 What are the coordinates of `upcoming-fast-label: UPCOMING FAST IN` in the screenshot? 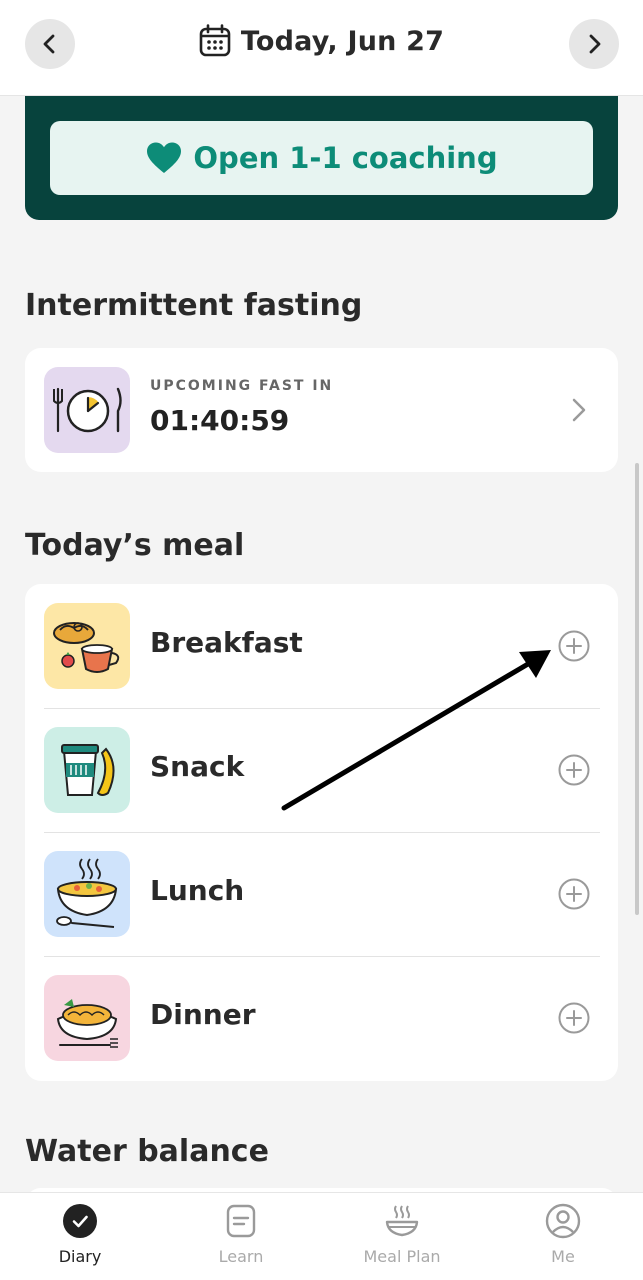 It's located at (242, 386).